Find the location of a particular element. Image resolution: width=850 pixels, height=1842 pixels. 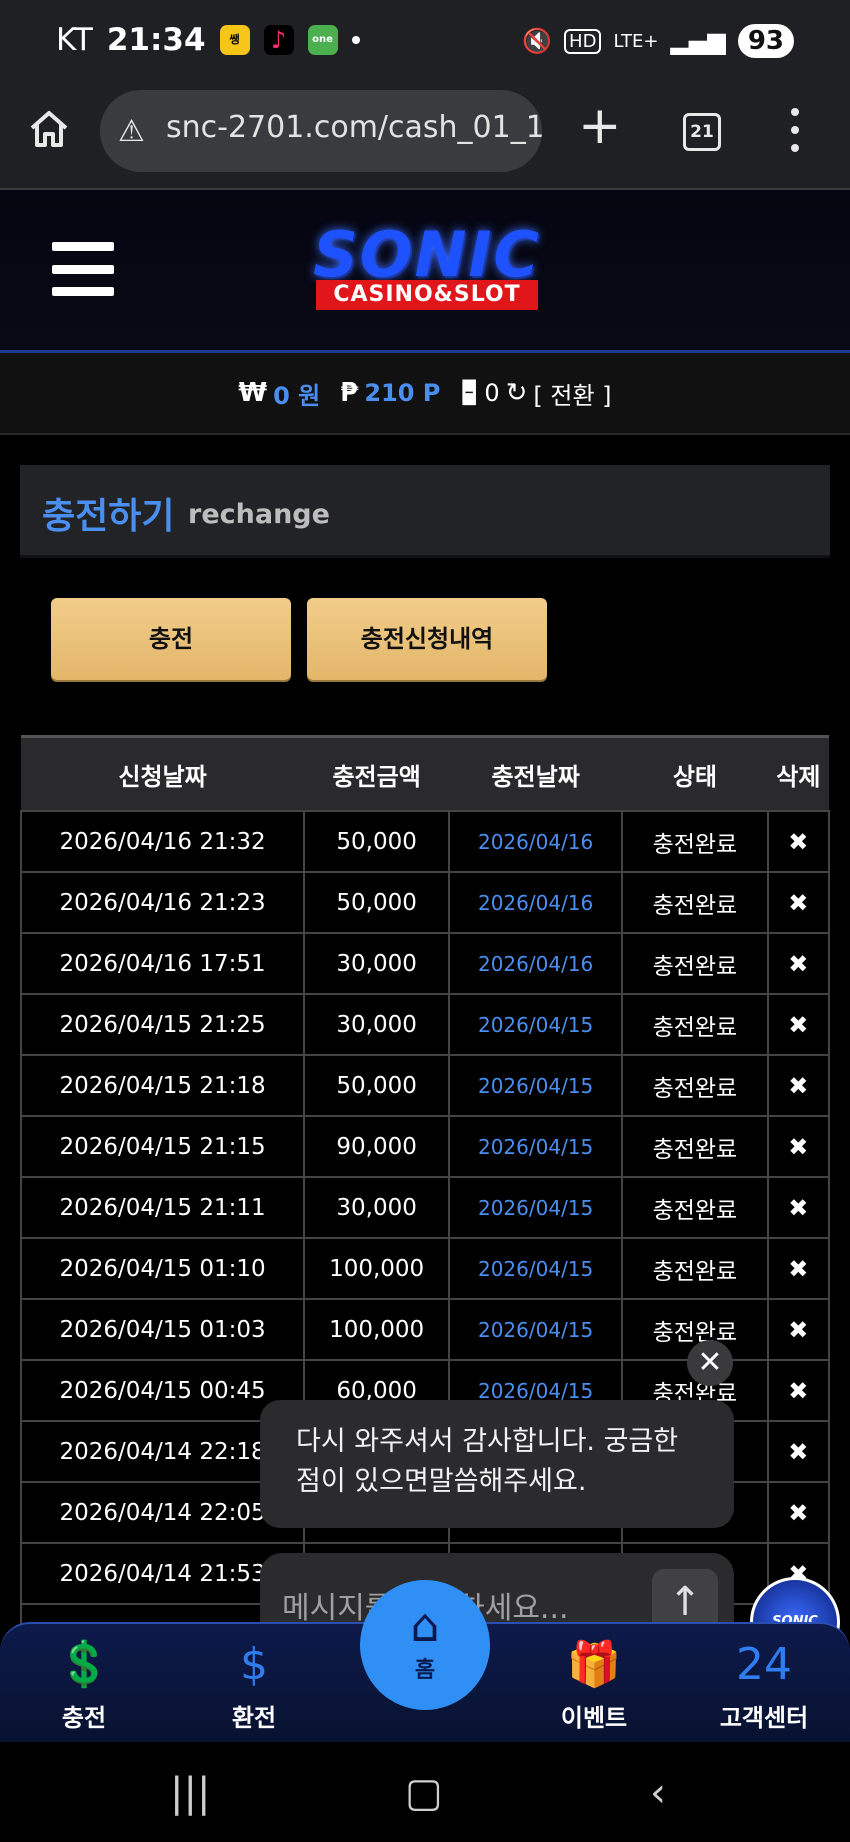

chip-balance: 🁢 0 ↻ [ 전환 ] is located at coordinates (535, 393).